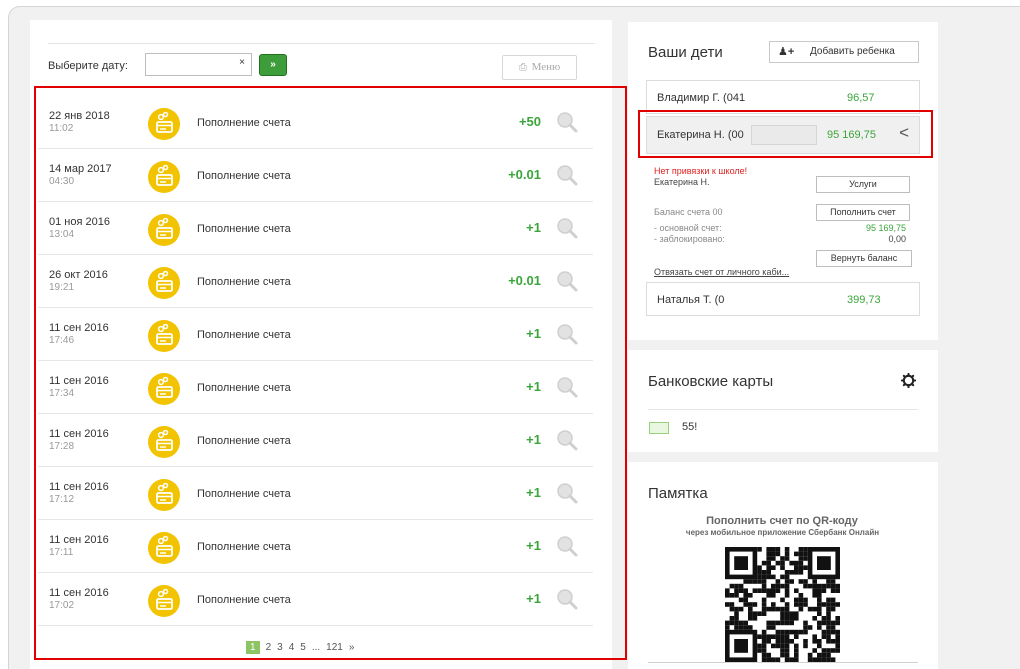 This screenshot has width=1020, height=669. What do you see at coordinates (783, 401) in the screenshot?
I see `bank-cards-card` at bounding box center [783, 401].